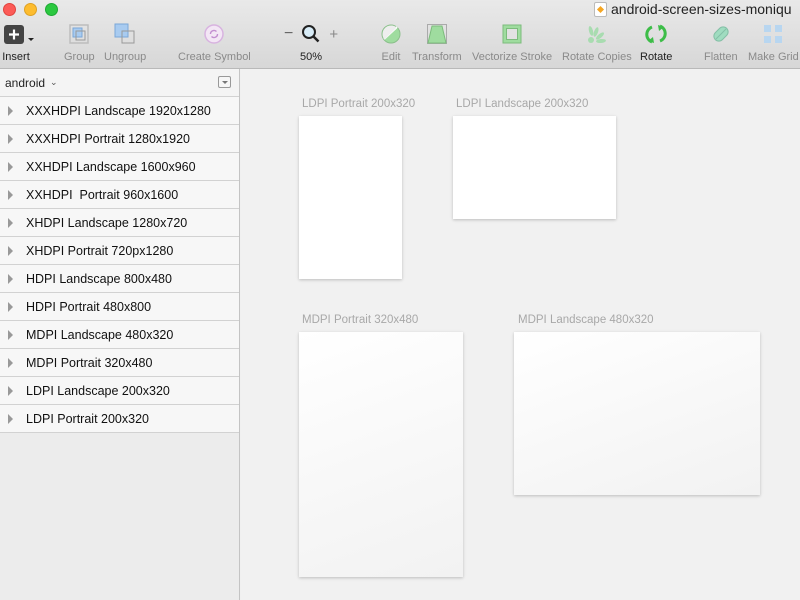 The height and width of the screenshot is (600, 800). What do you see at coordinates (436, 34) in the screenshot?
I see `transform-icon` at bounding box center [436, 34].